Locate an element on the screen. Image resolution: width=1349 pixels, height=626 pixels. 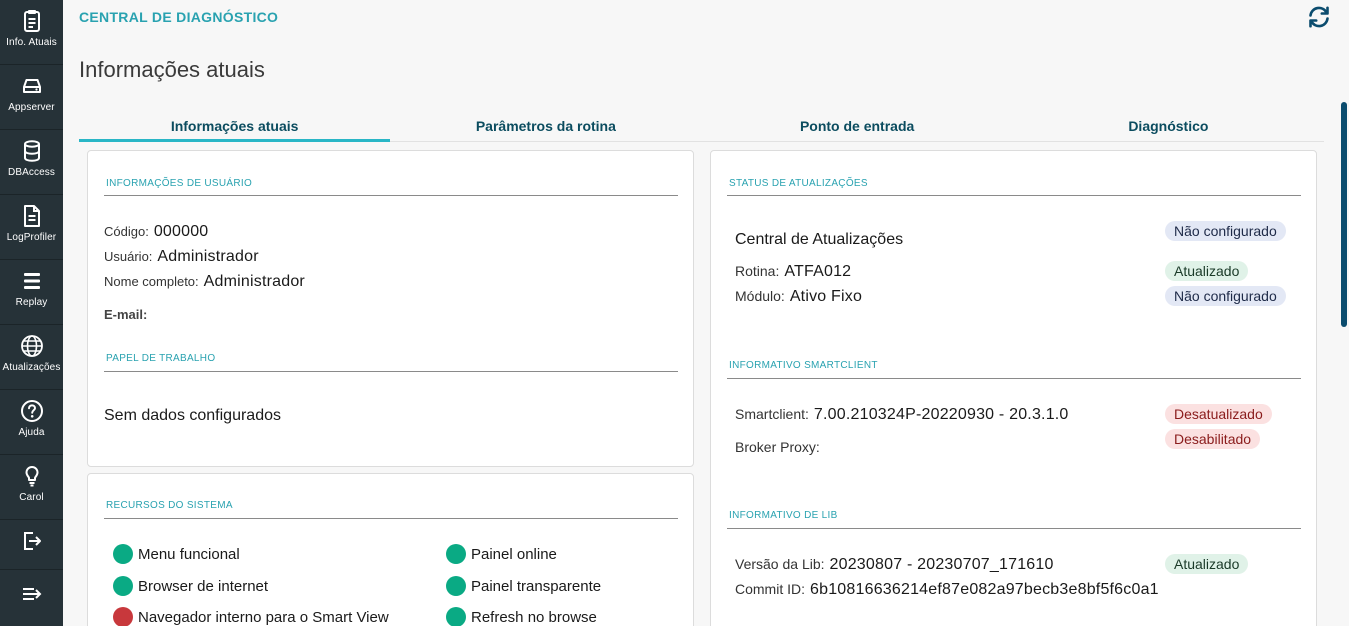
routine-label: Rotina: is located at coordinates (757, 271).